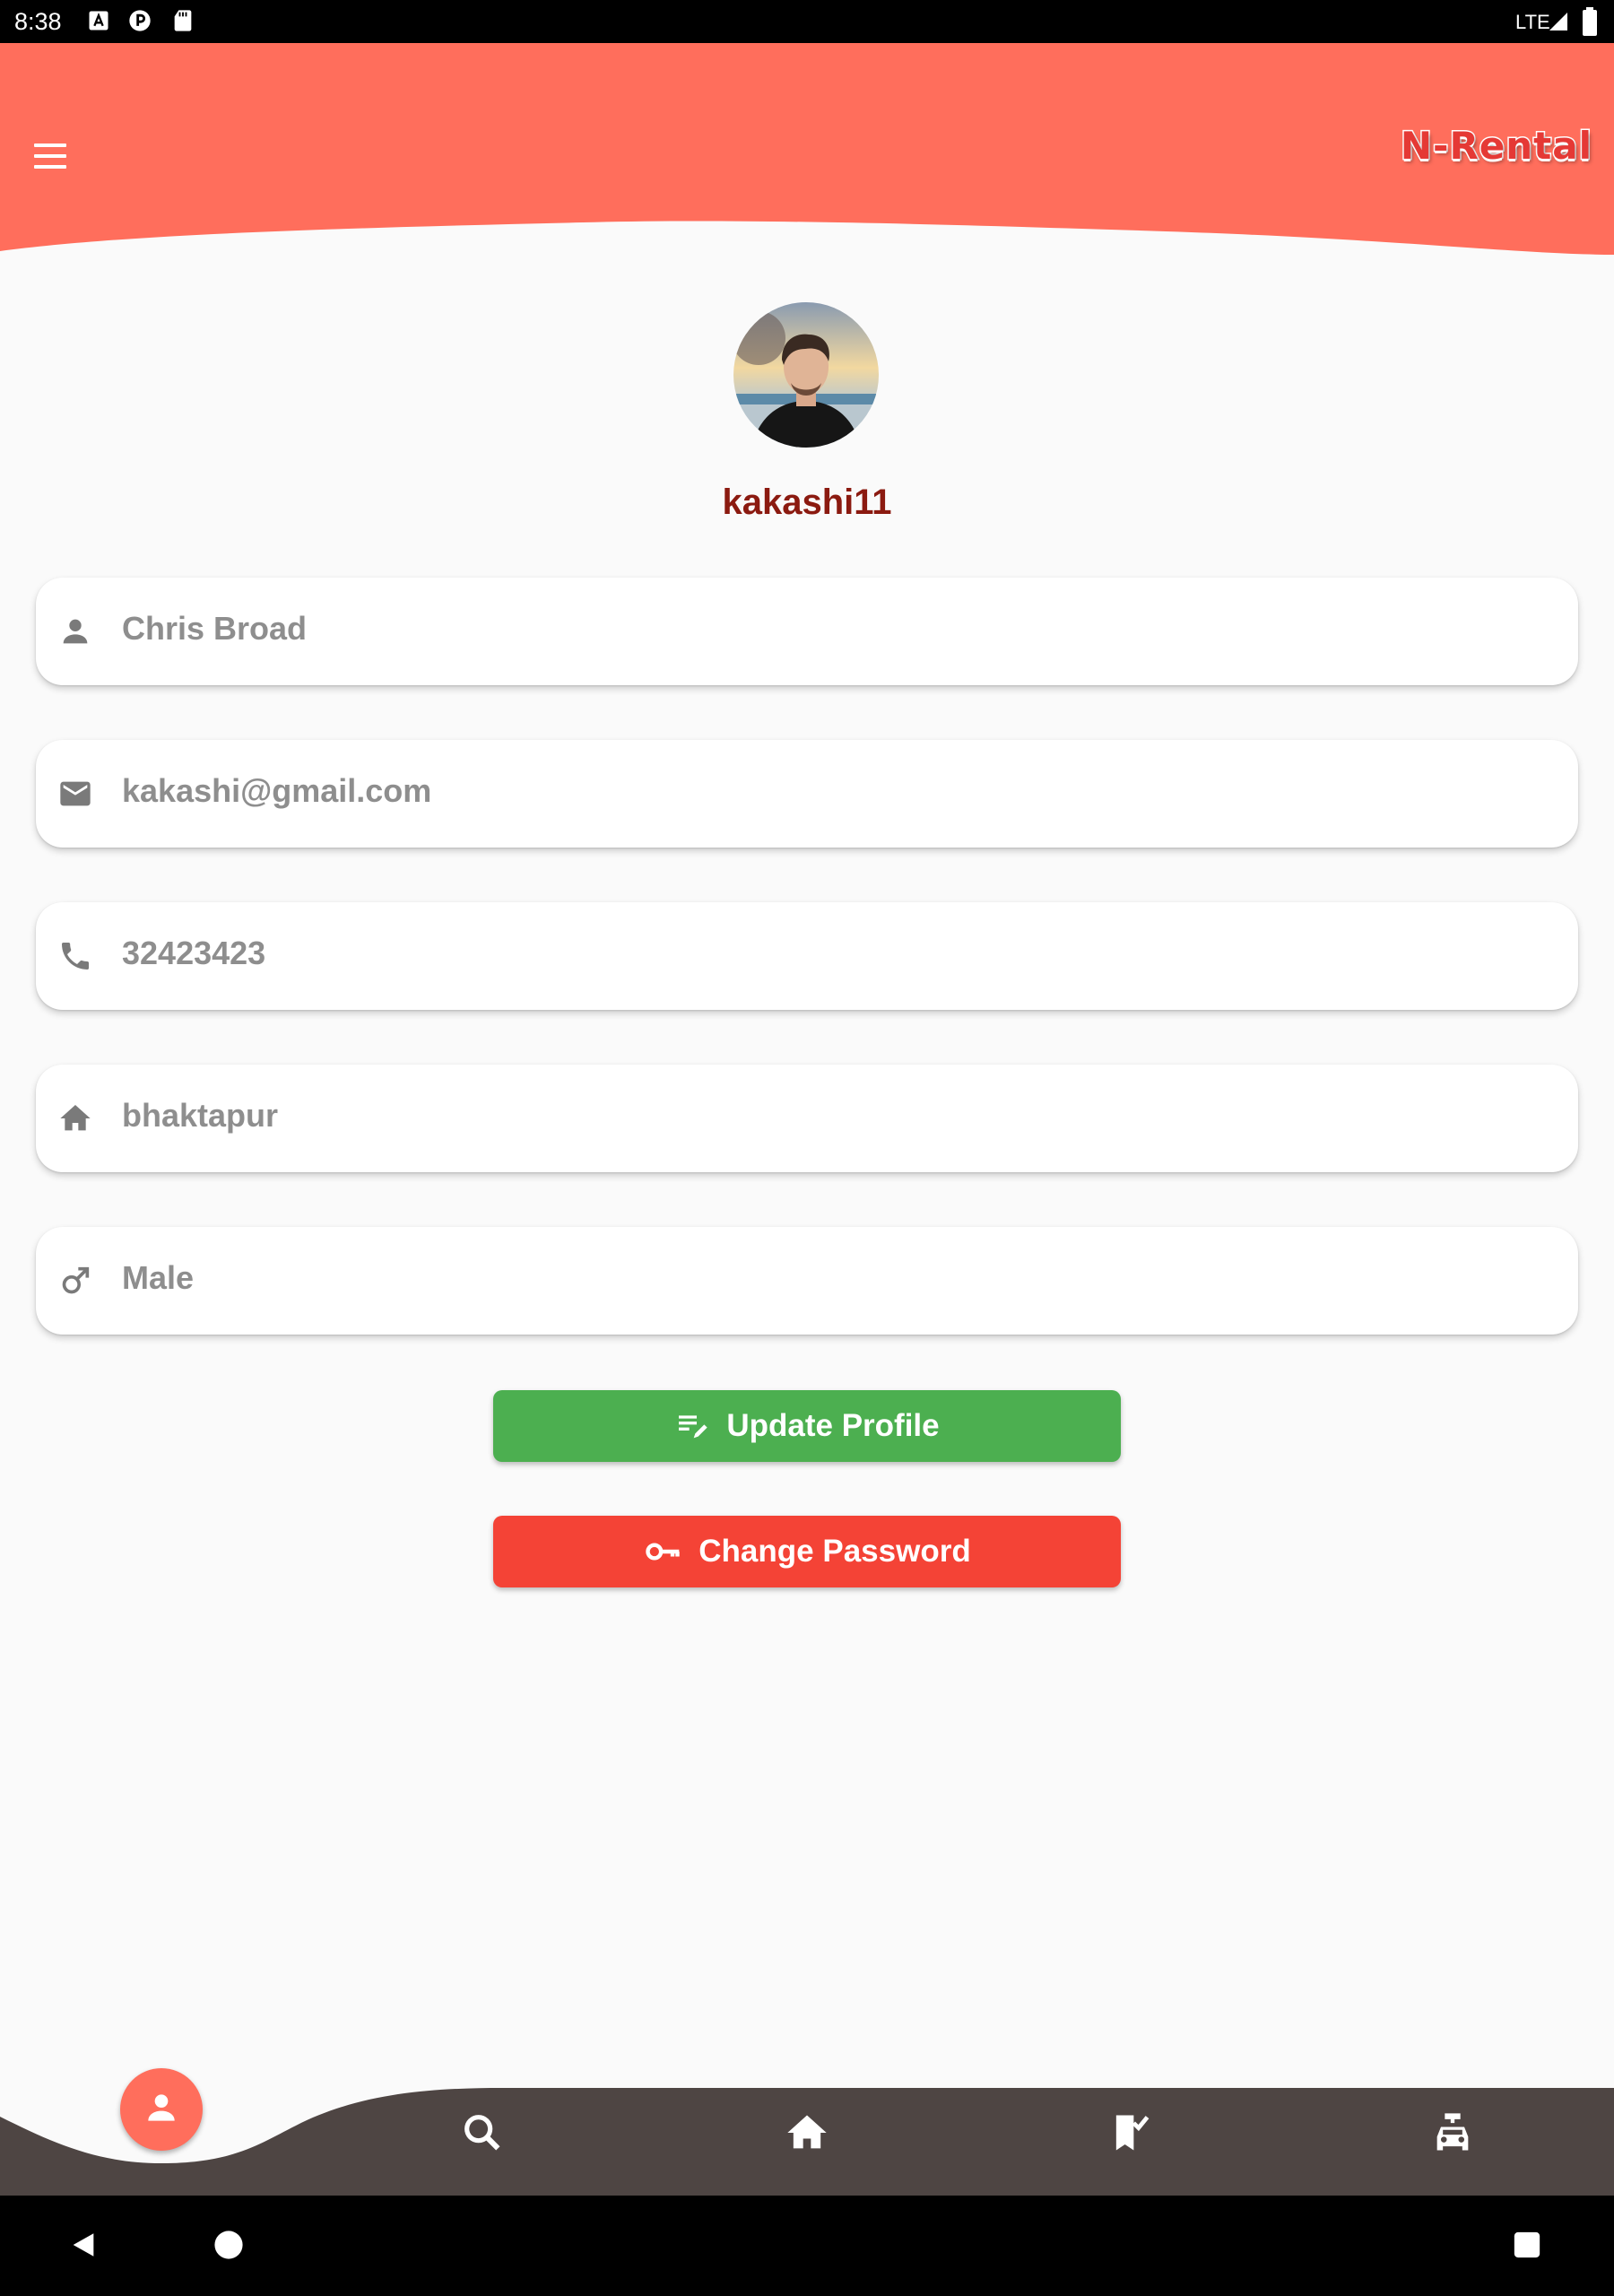 The width and height of the screenshot is (1614, 2296). Describe the element at coordinates (807, 21) in the screenshot. I see `status-bar: 8:38 LTE` at that location.